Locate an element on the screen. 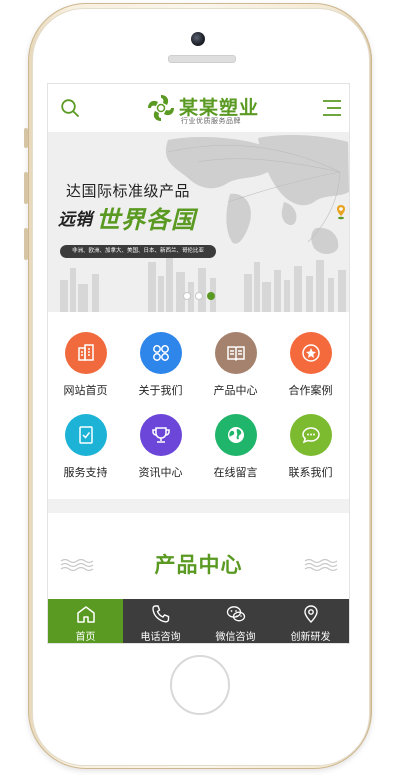 The width and height of the screenshot is (400, 775). nav-cases-label: 合作案例 is located at coordinates (310, 390).